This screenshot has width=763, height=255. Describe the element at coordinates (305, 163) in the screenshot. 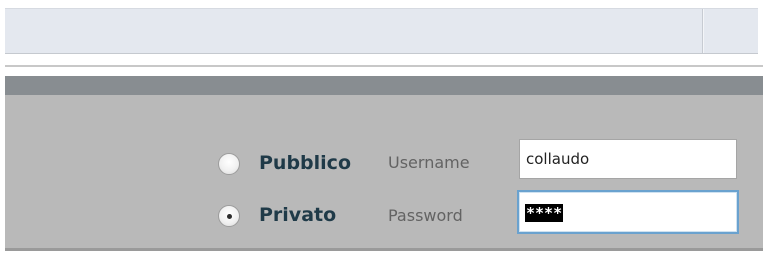

I see `radio-label-pubblico: Pubblico` at that location.